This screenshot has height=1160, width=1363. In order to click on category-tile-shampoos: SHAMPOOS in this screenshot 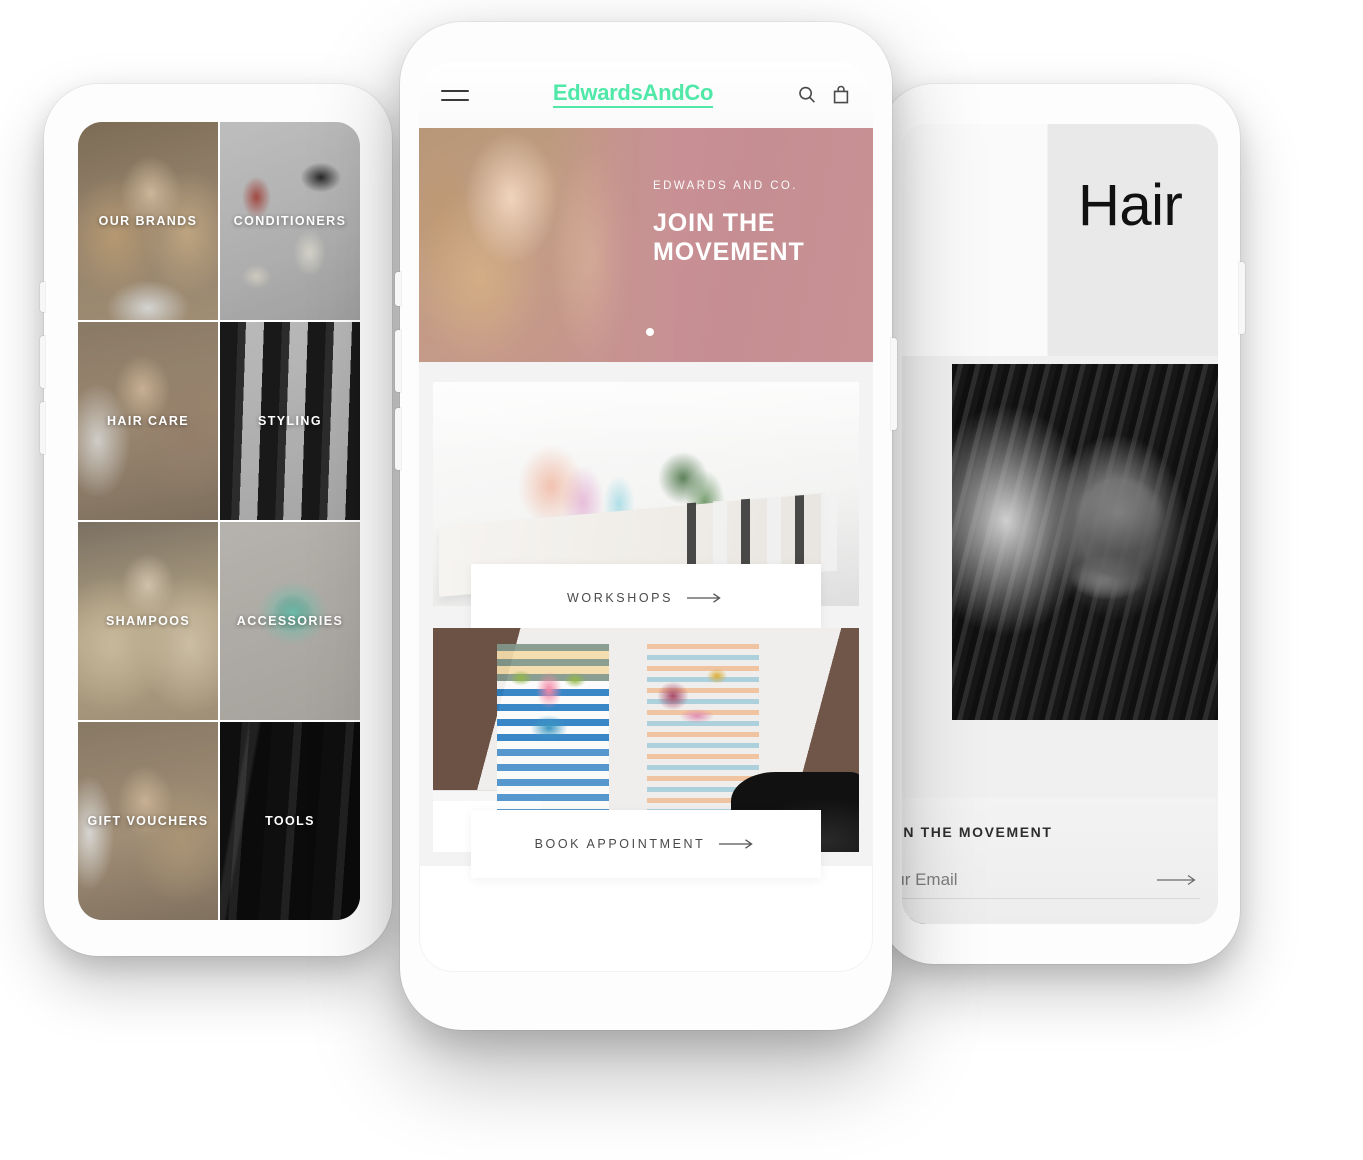, I will do `click(148, 621)`.